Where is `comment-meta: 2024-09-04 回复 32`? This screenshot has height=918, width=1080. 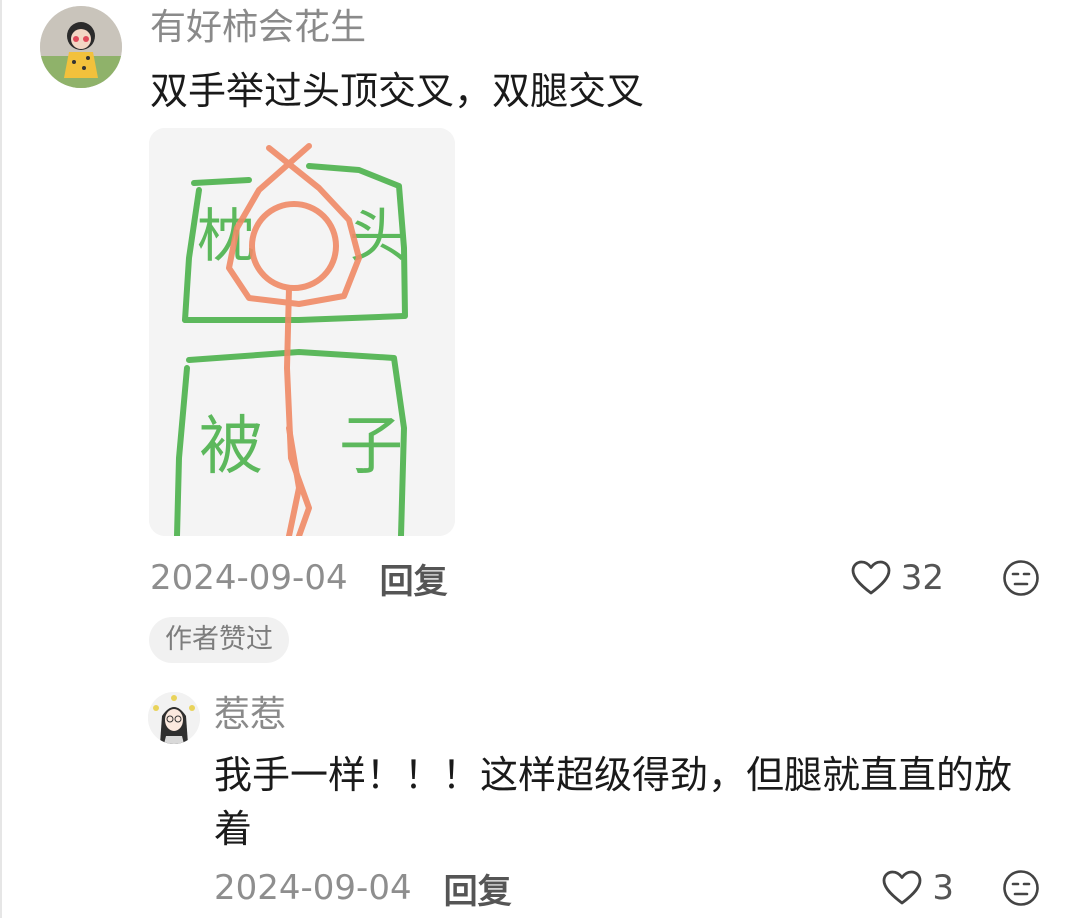
comment-meta: 2024-09-04 回复 32 is located at coordinates (595, 578).